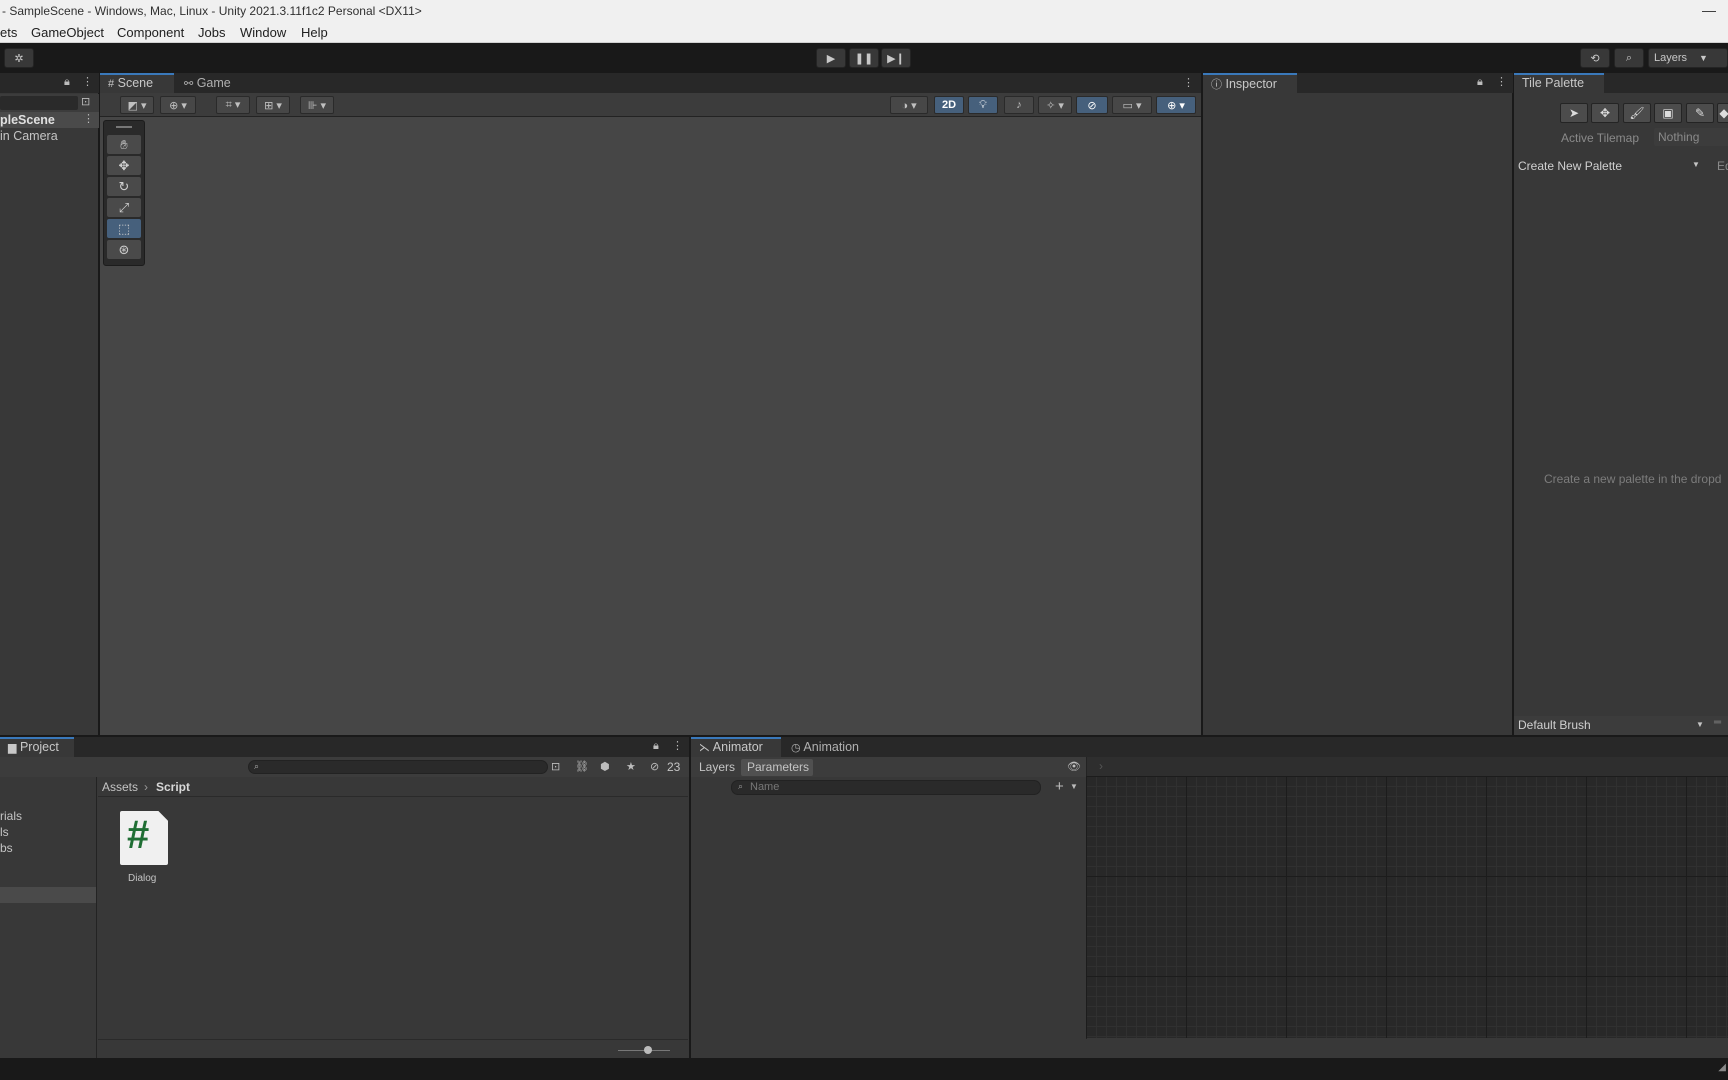 Image resolution: width=1728 pixels, height=1080 pixels. Describe the element at coordinates (1688, 58) in the screenshot. I see `layers-dropdown: Layers ▼` at that location.